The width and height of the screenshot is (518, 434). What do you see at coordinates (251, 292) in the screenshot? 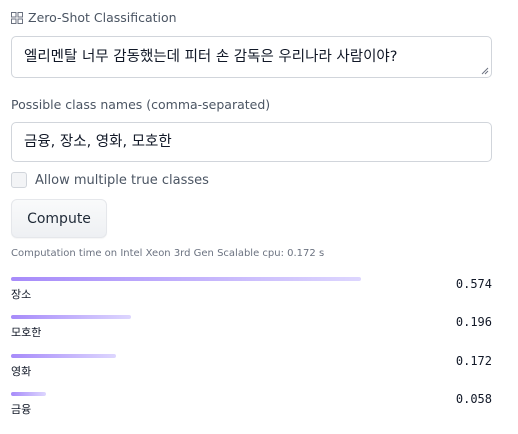
I see `result-row: 장소 0.574` at bounding box center [251, 292].